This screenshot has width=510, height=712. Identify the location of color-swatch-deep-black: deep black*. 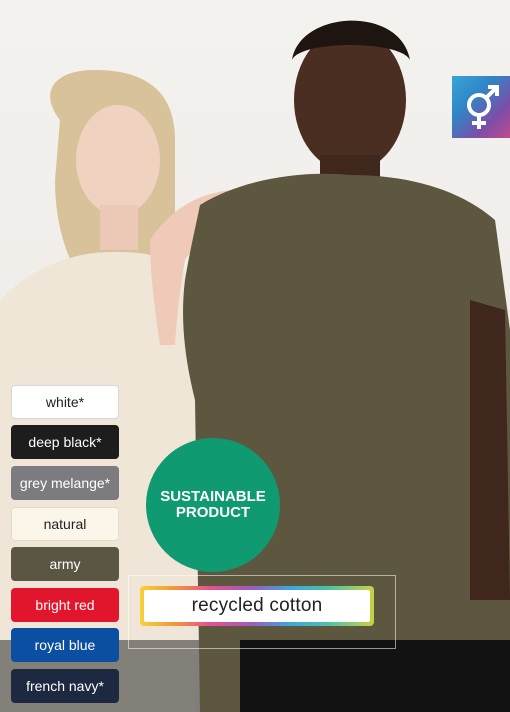
(65, 442).